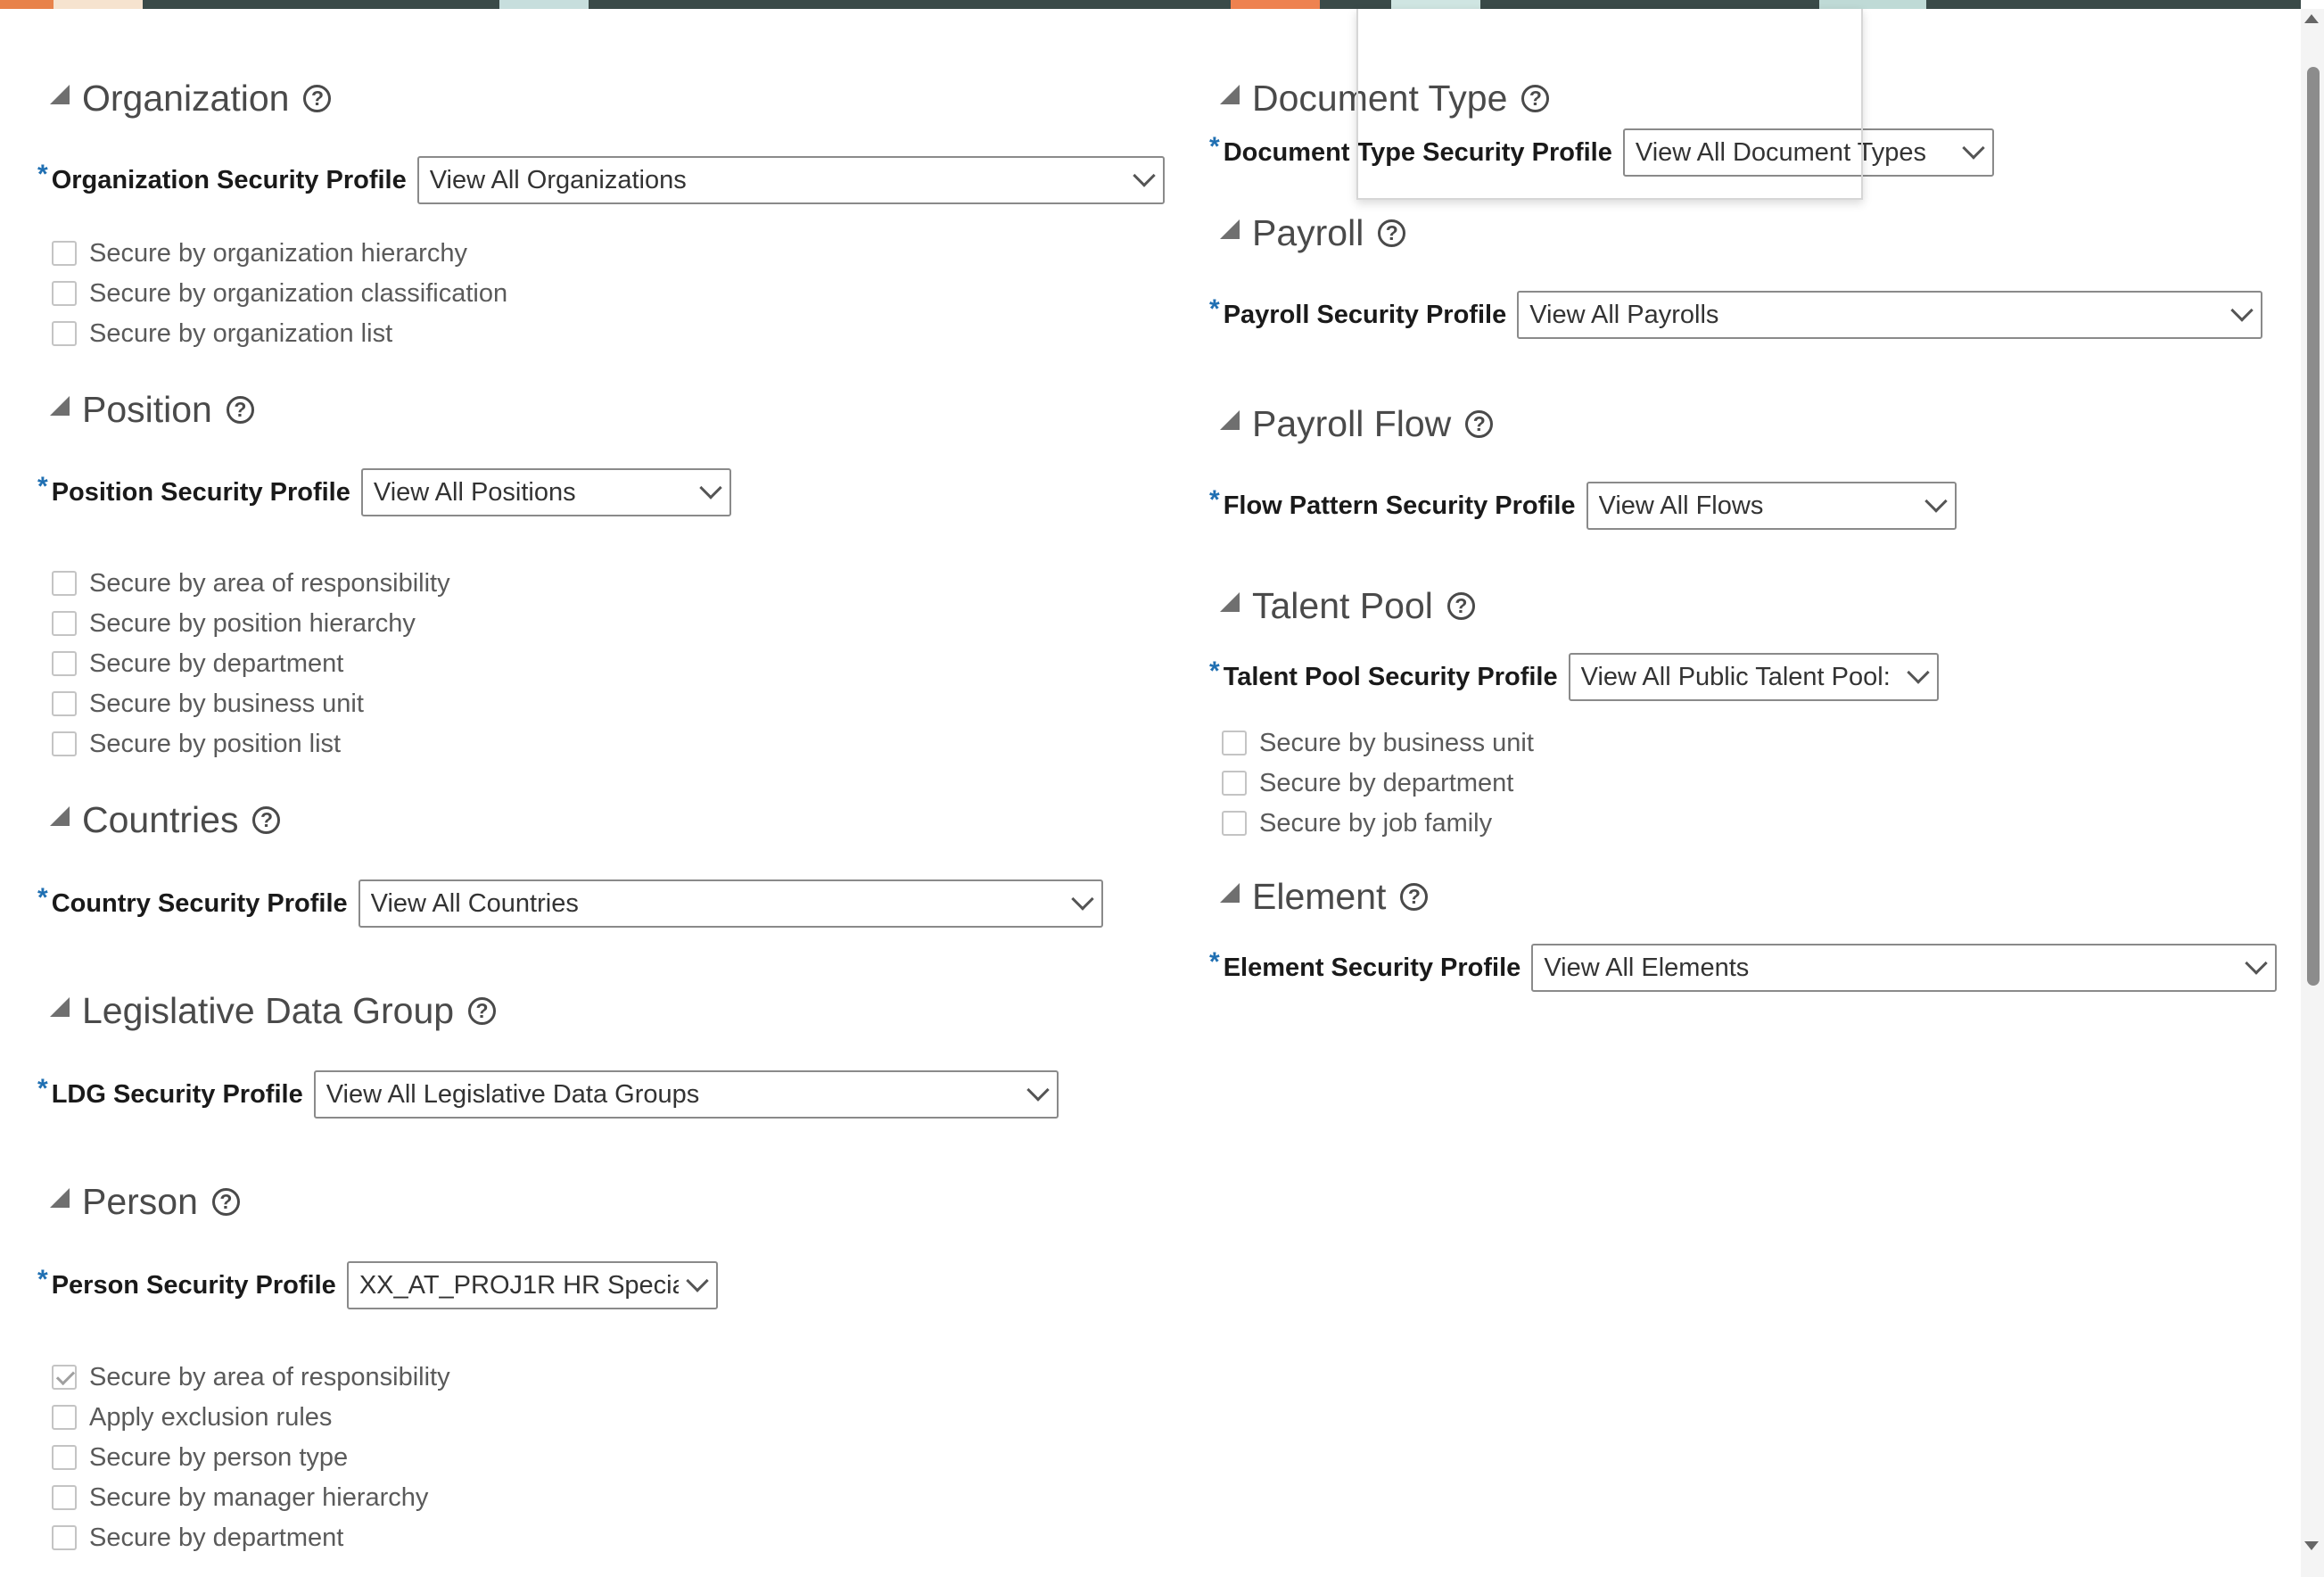  Describe the element at coordinates (1357, 424) in the screenshot. I see `section-payroll-flow: Payroll Flow ?` at that location.